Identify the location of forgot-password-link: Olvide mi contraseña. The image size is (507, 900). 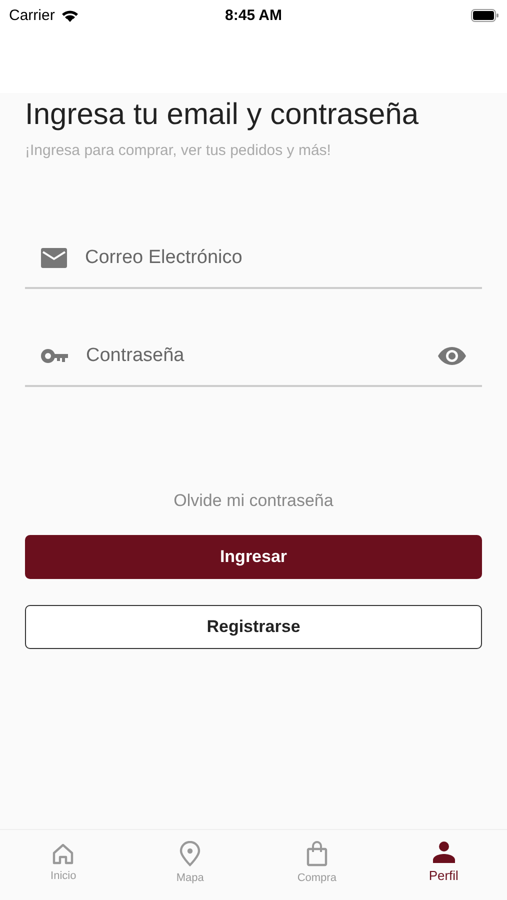
(254, 501).